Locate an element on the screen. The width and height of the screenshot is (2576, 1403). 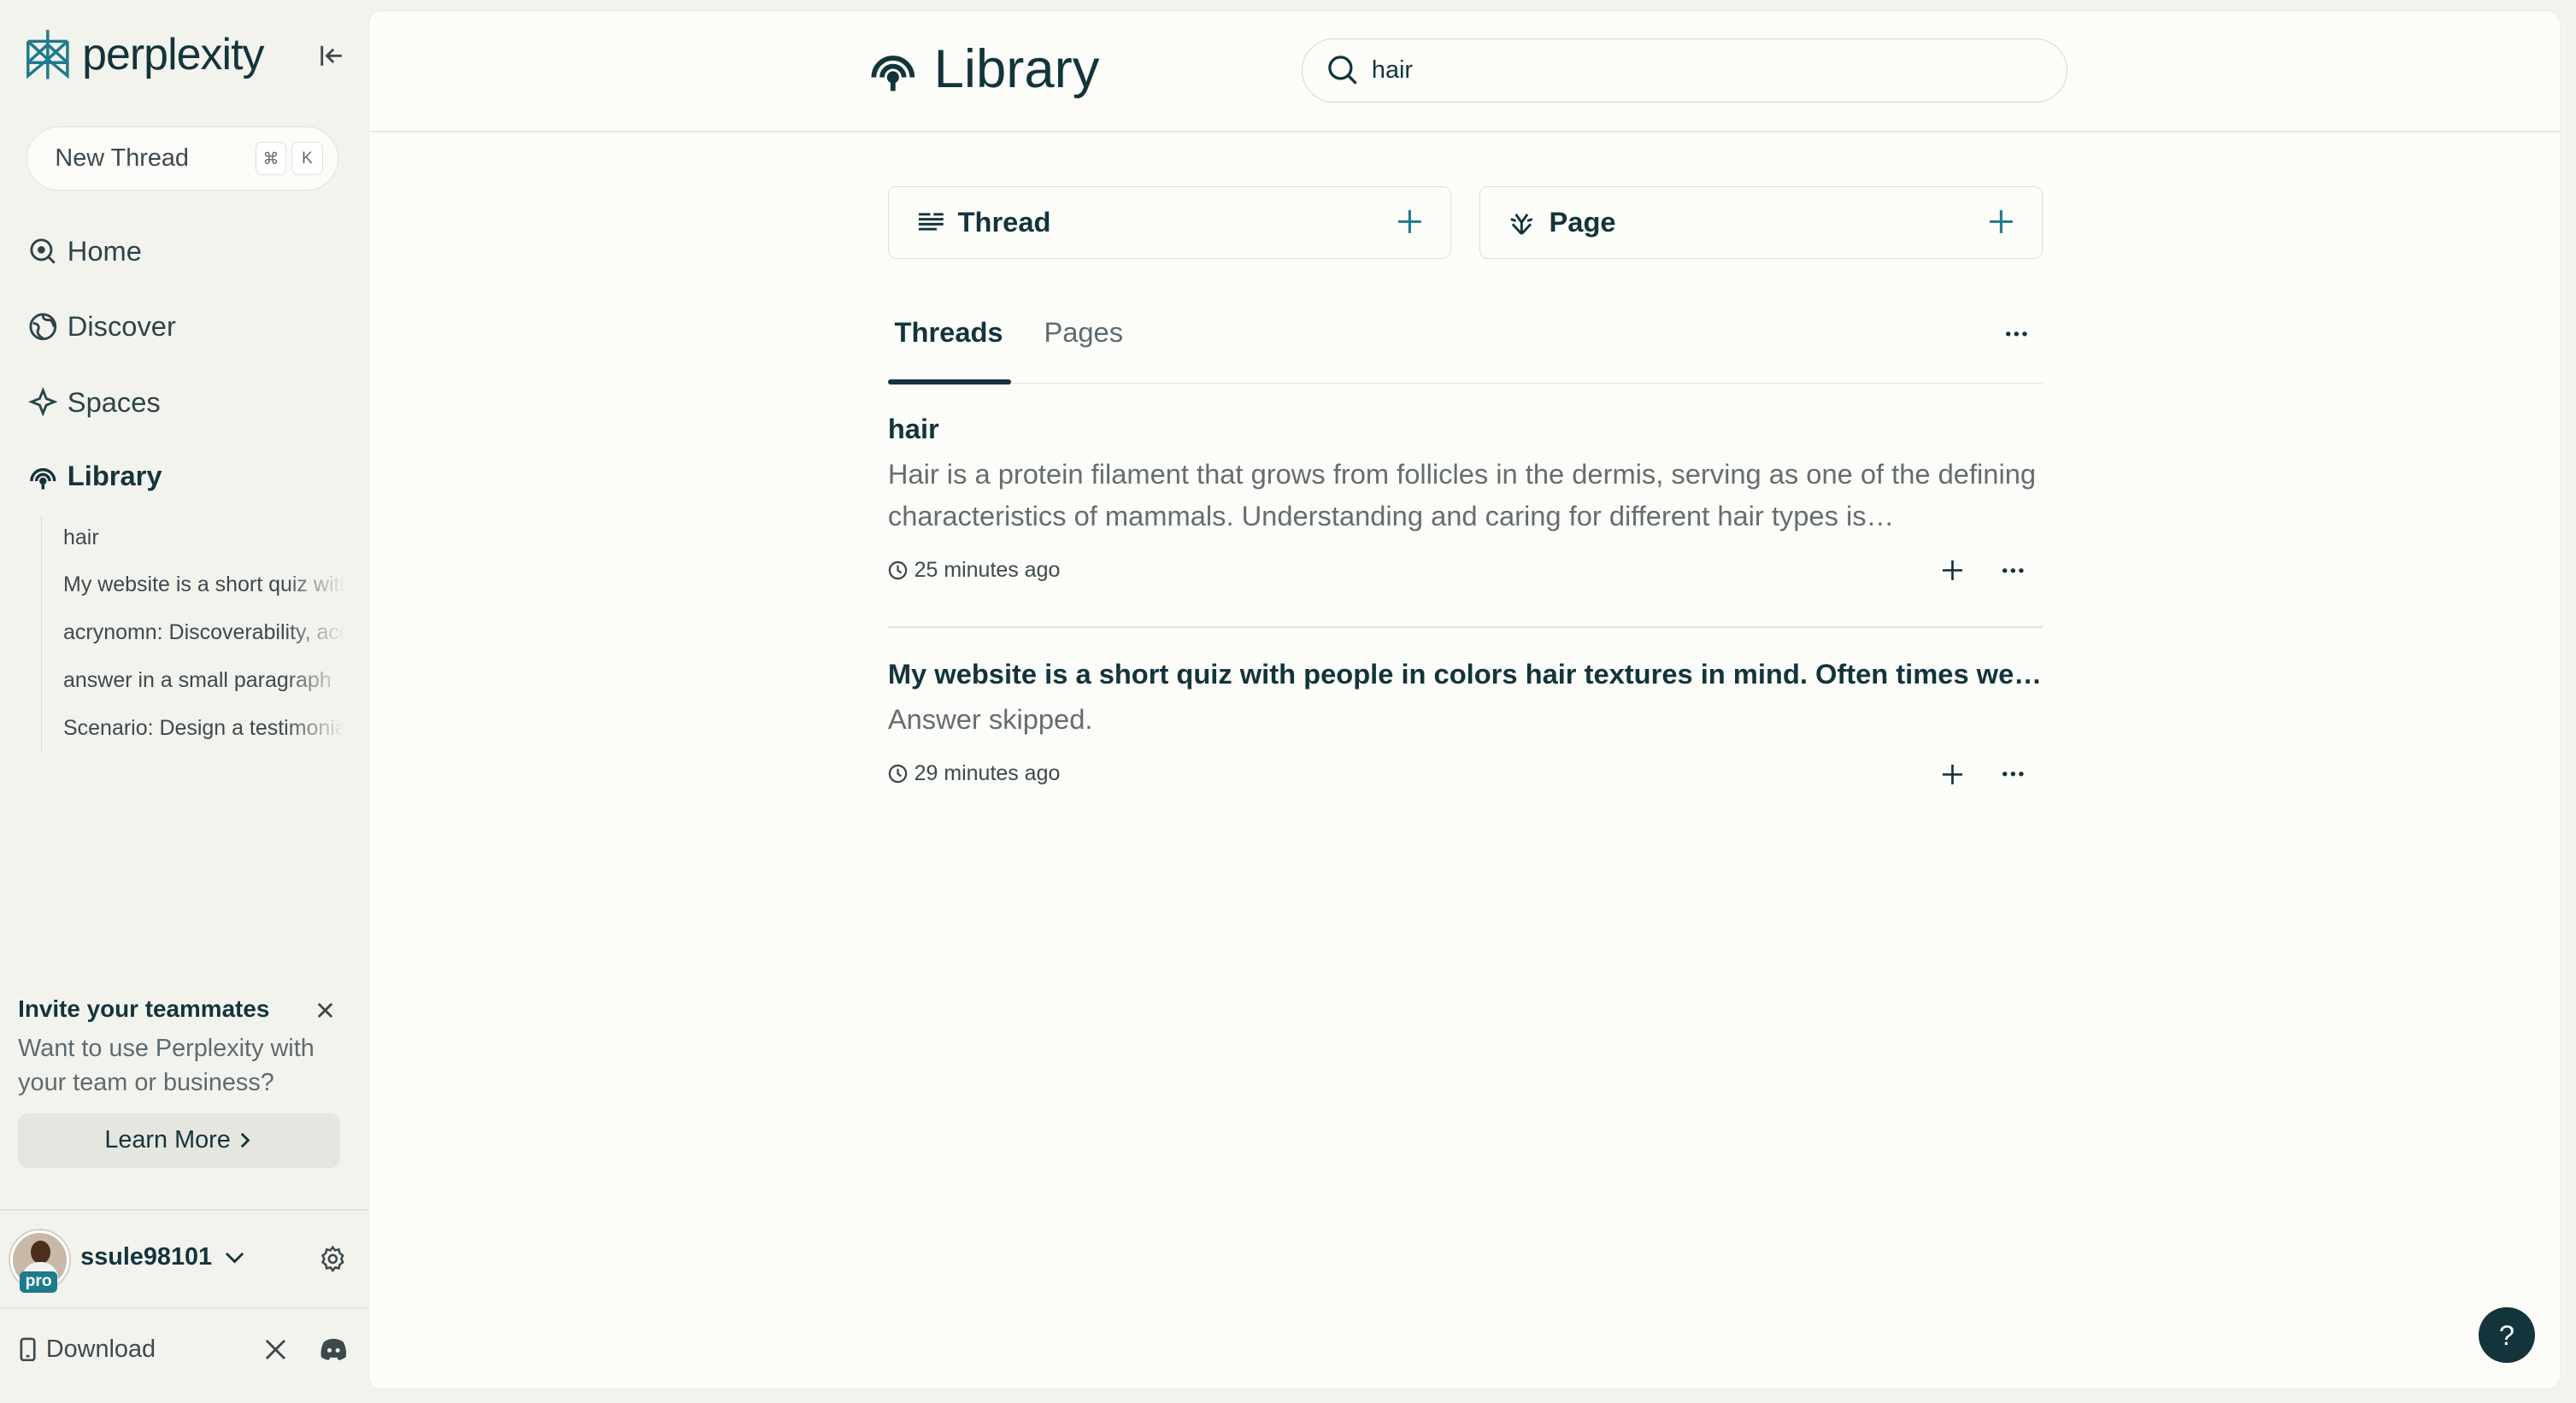
thread-timestamp: 25 minutes ago is located at coordinates (974, 570).